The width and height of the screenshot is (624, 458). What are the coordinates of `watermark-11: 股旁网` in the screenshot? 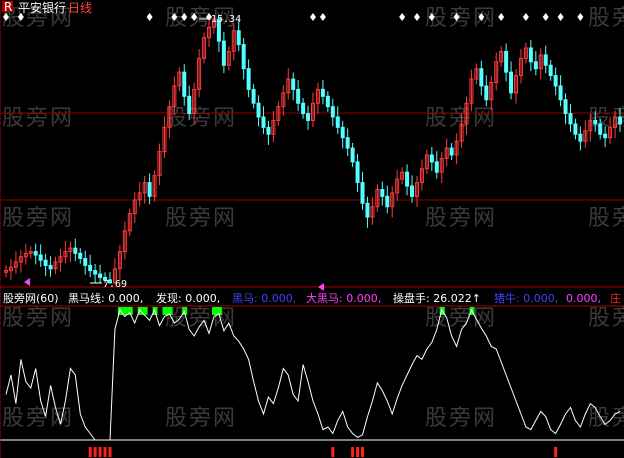 It's located at (461, 218).